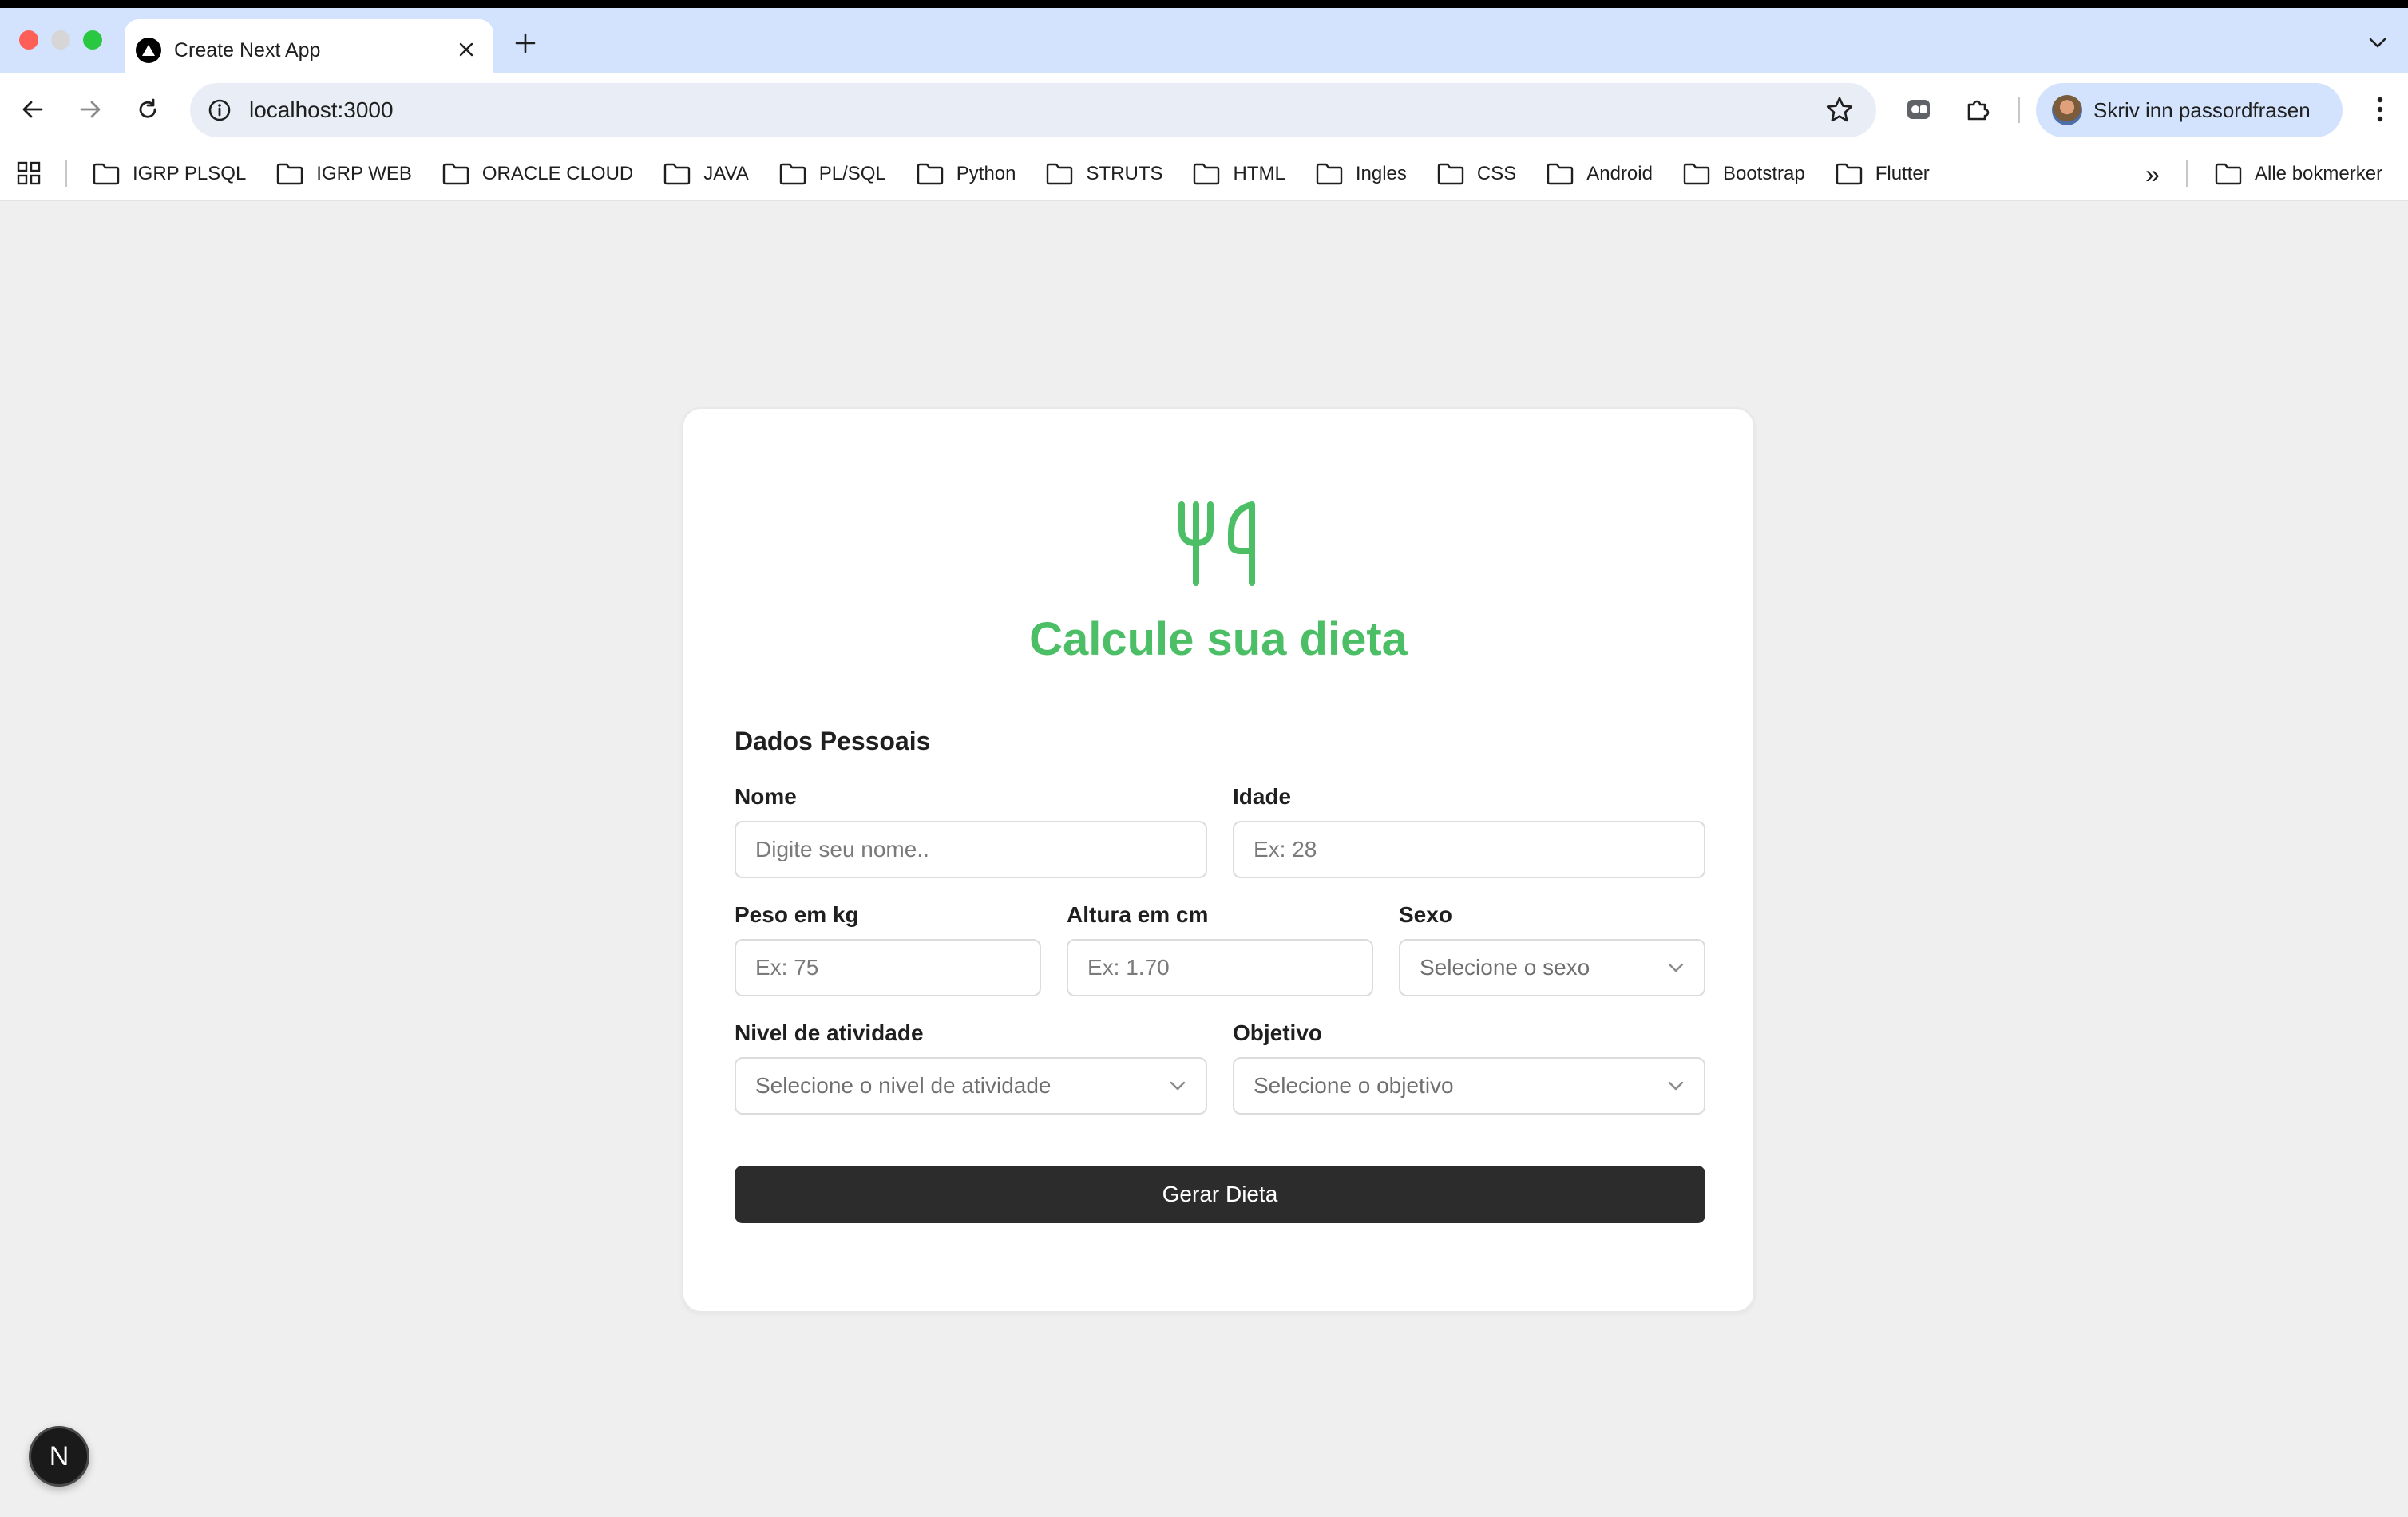 This screenshot has width=2408, height=1517. What do you see at coordinates (1919, 109) in the screenshot?
I see `extension-icon` at bounding box center [1919, 109].